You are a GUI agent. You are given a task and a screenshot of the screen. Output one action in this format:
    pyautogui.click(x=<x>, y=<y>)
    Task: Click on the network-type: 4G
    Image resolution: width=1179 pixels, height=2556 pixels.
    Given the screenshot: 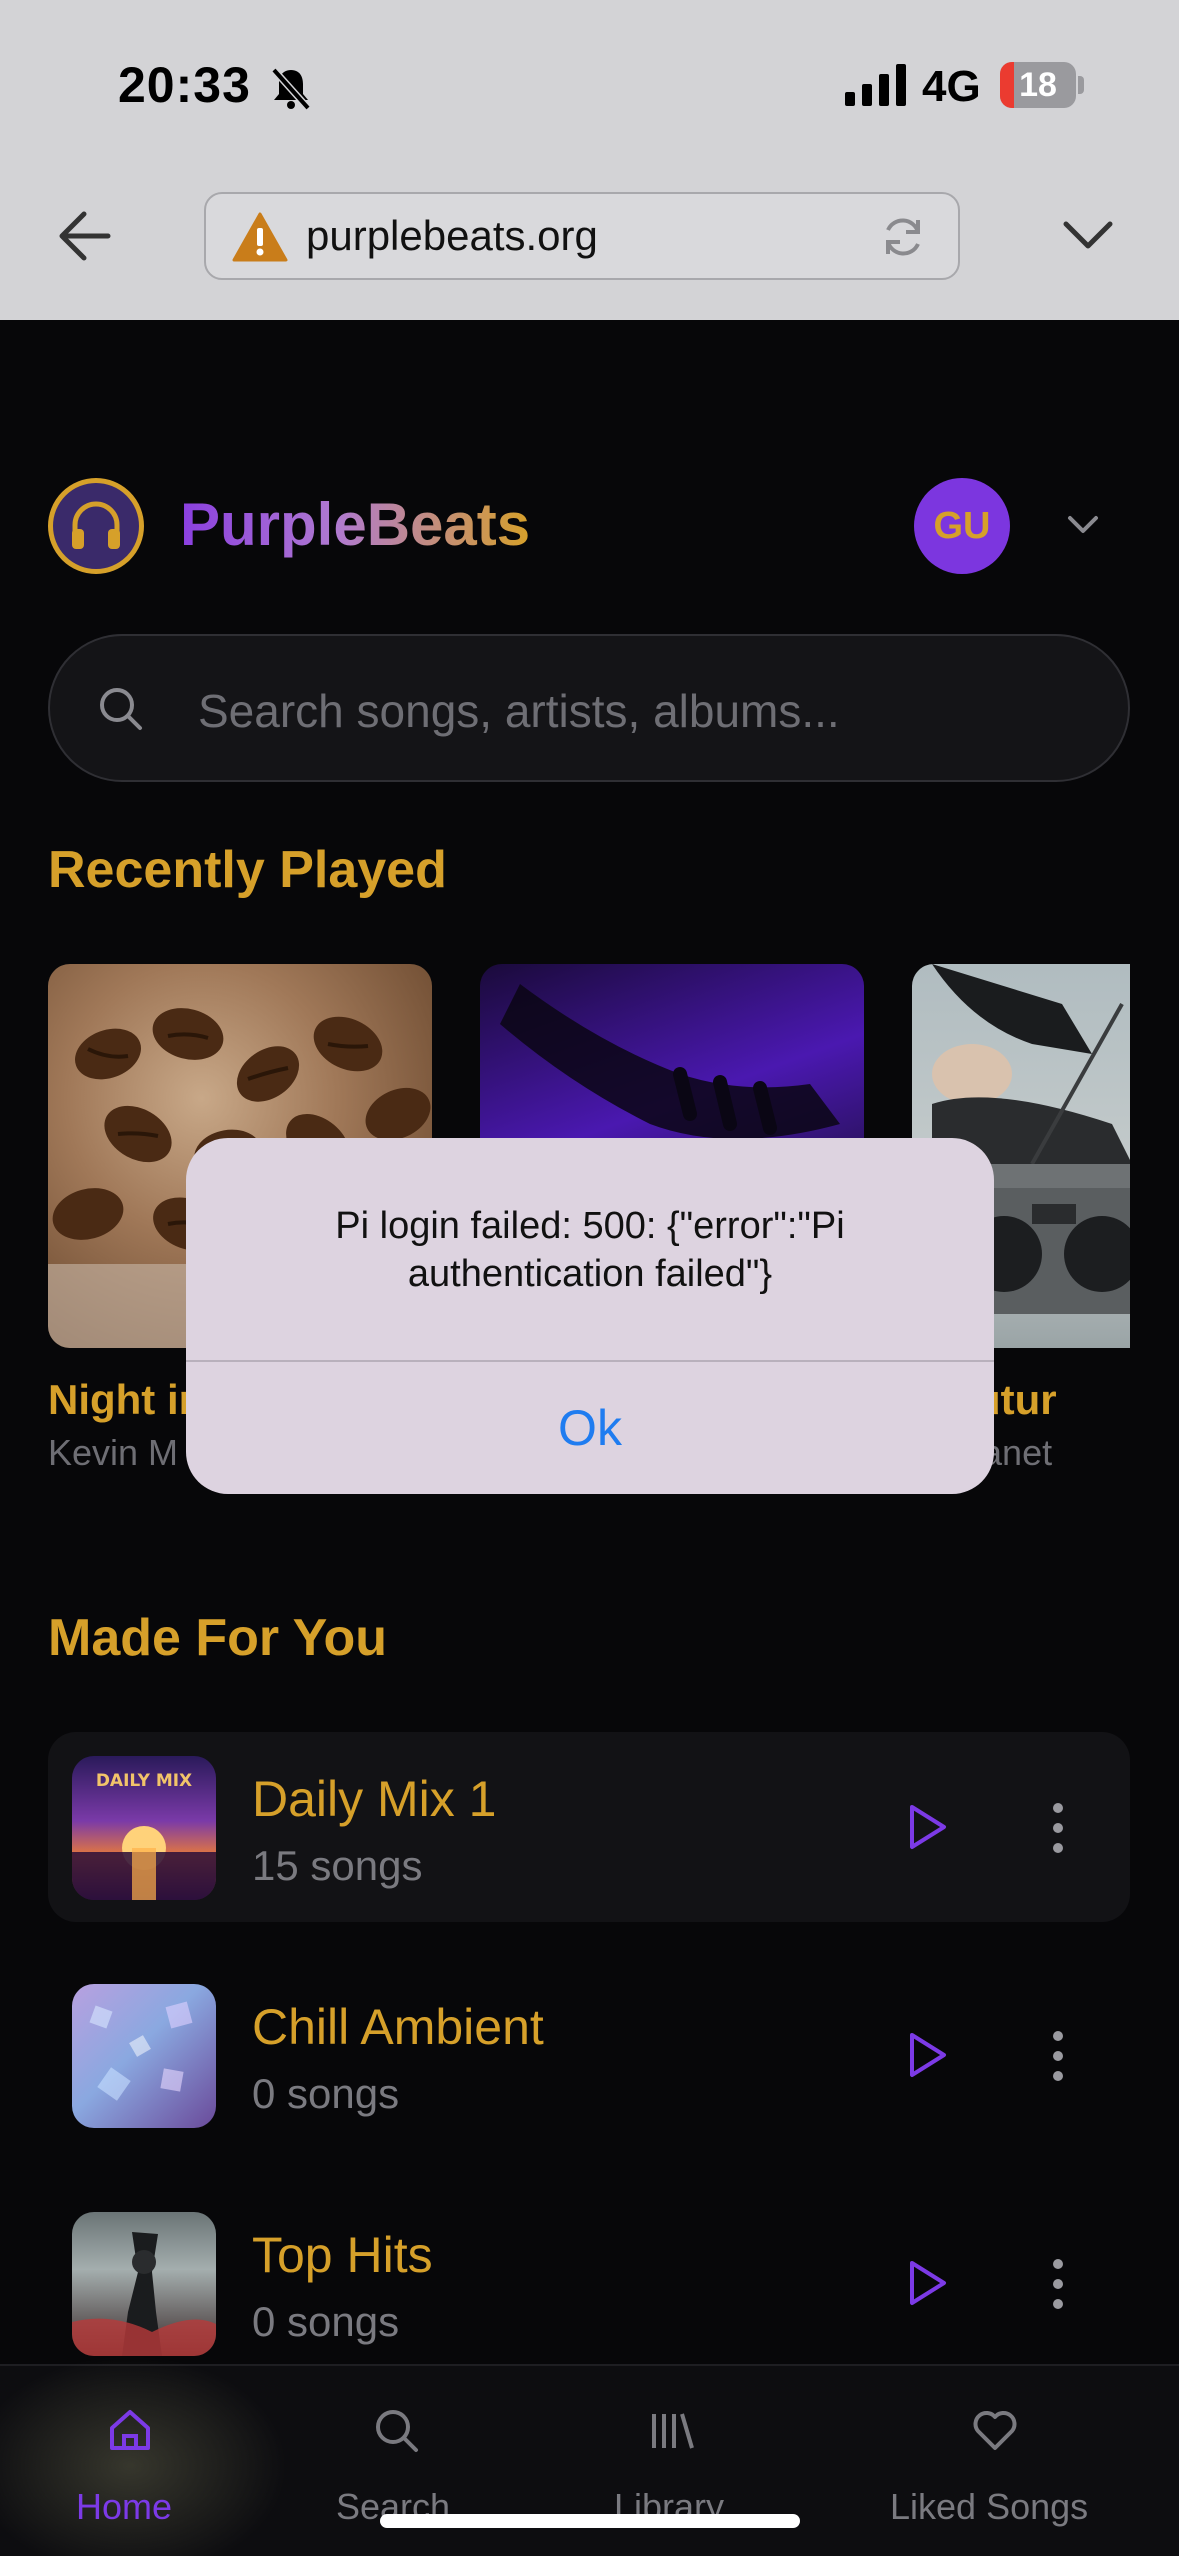 What is the action you would take?
    pyautogui.click(x=951, y=86)
    